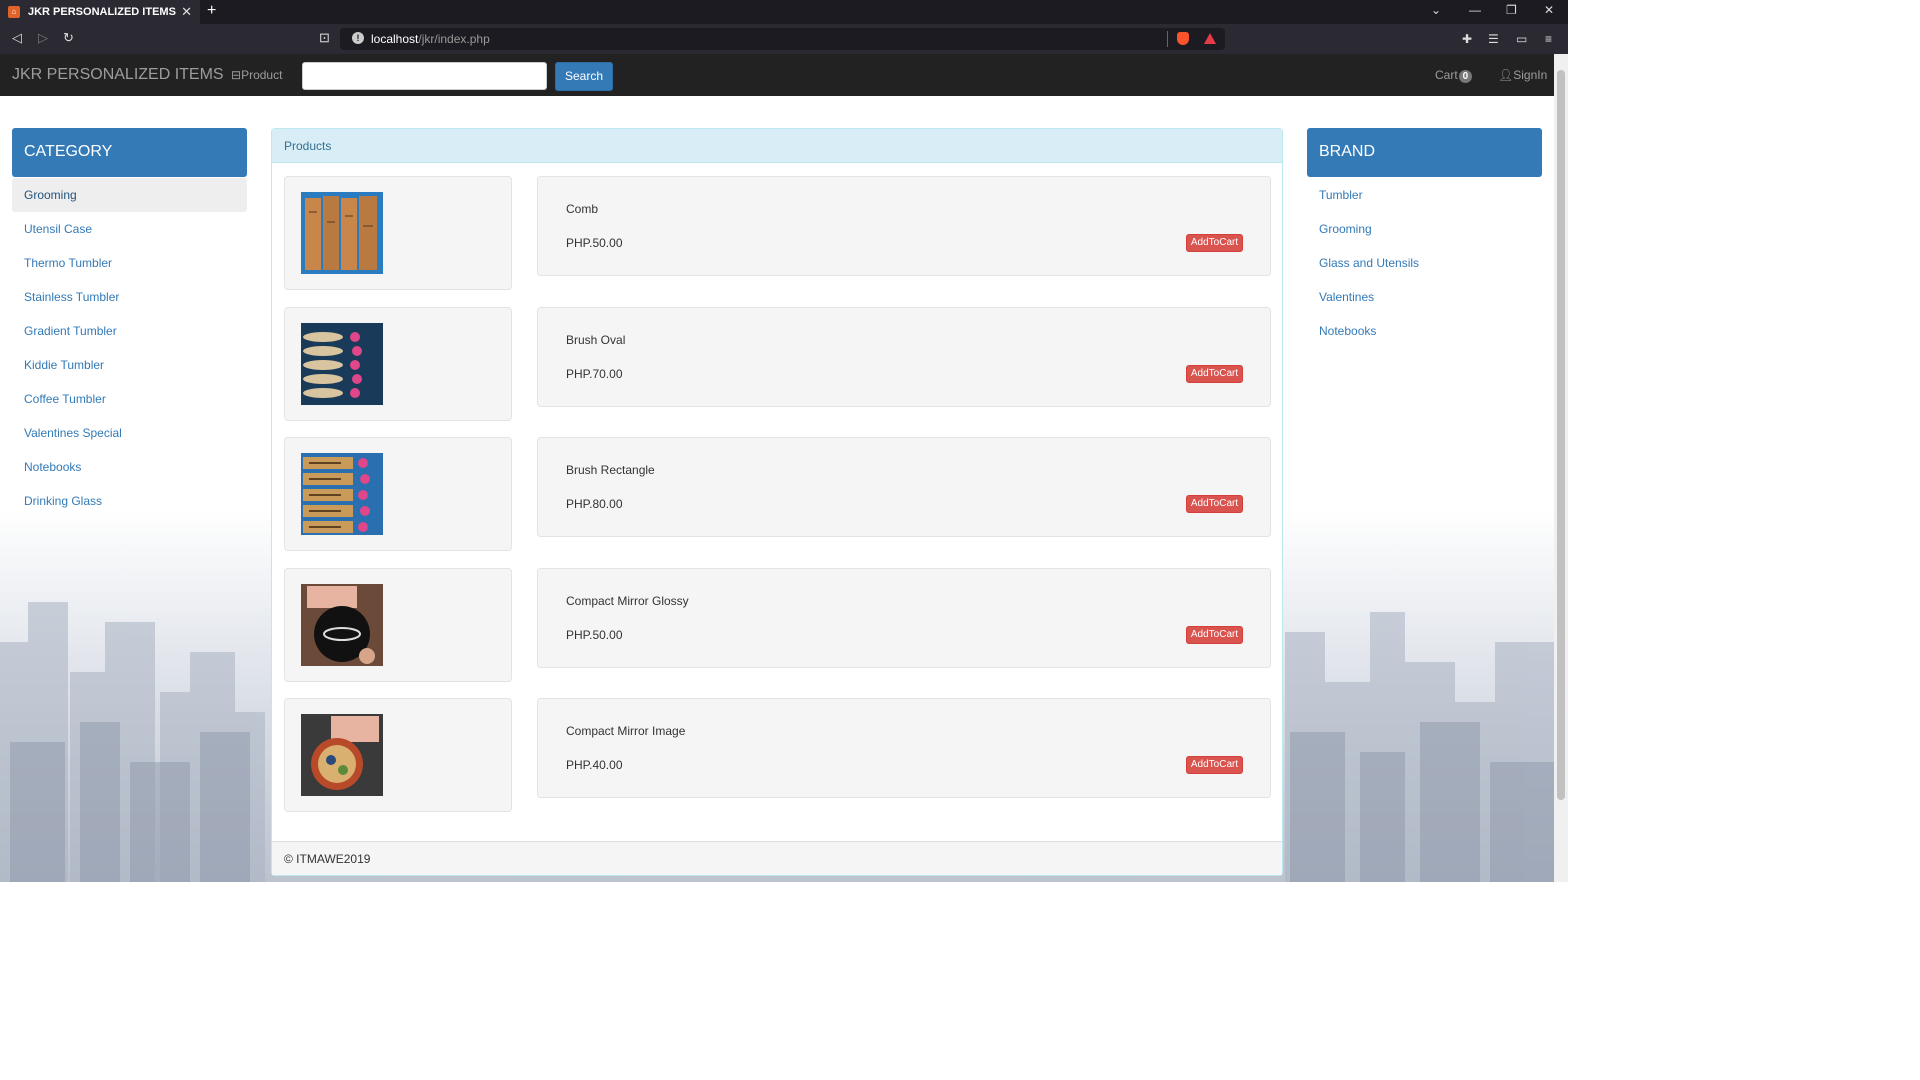 Image resolution: width=1920 pixels, height=1080 pixels. I want to click on category-heading: CATEGORY, so click(129, 152).